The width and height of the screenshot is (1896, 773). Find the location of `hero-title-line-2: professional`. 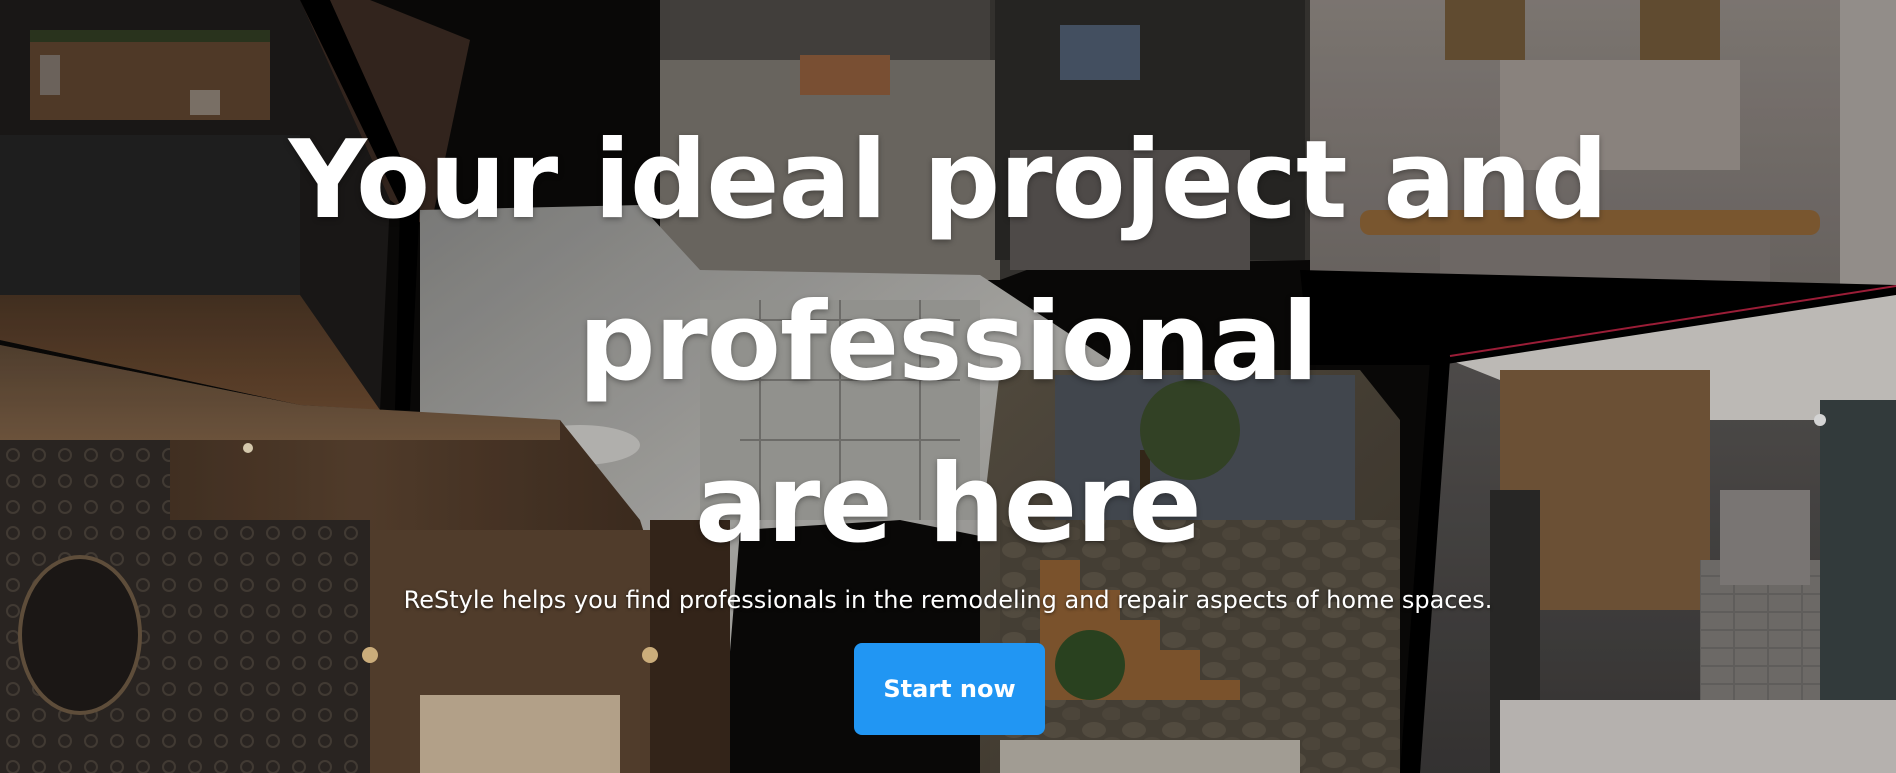

hero-title-line-2: professional is located at coordinates (948, 342).